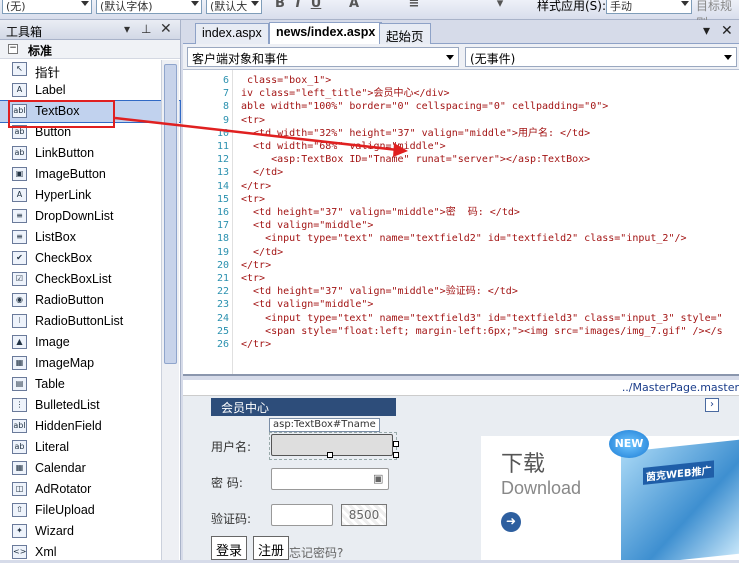 The image size is (739, 563). I want to click on expand-icon: ›, so click(712, 405).